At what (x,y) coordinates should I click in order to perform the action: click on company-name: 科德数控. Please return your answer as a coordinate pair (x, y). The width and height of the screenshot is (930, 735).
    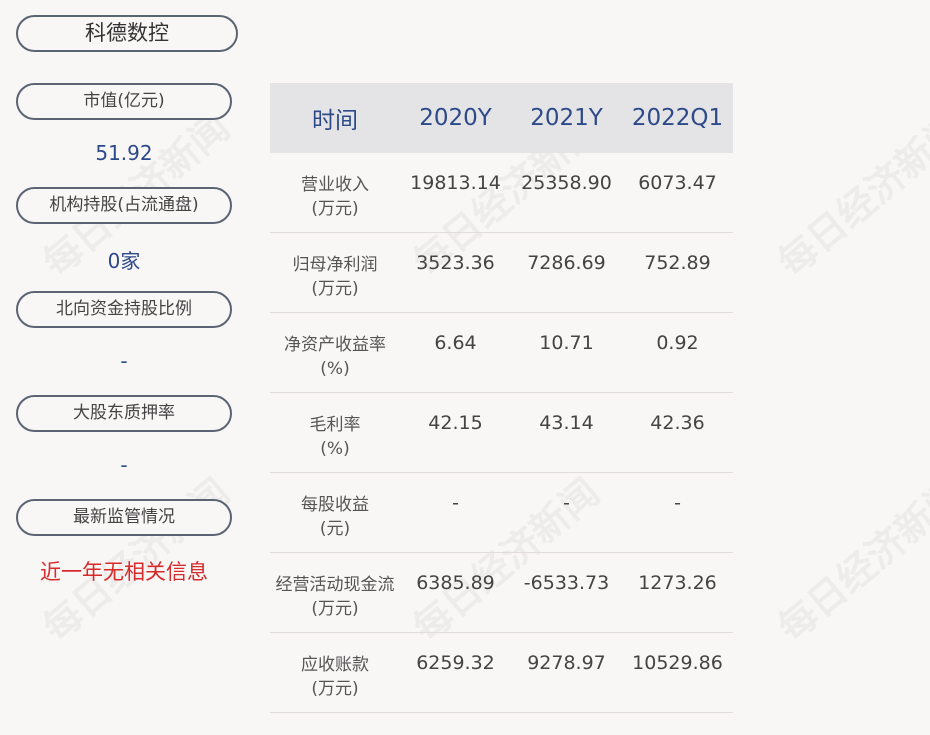
    Looking at the image, I should click on (127, 33).